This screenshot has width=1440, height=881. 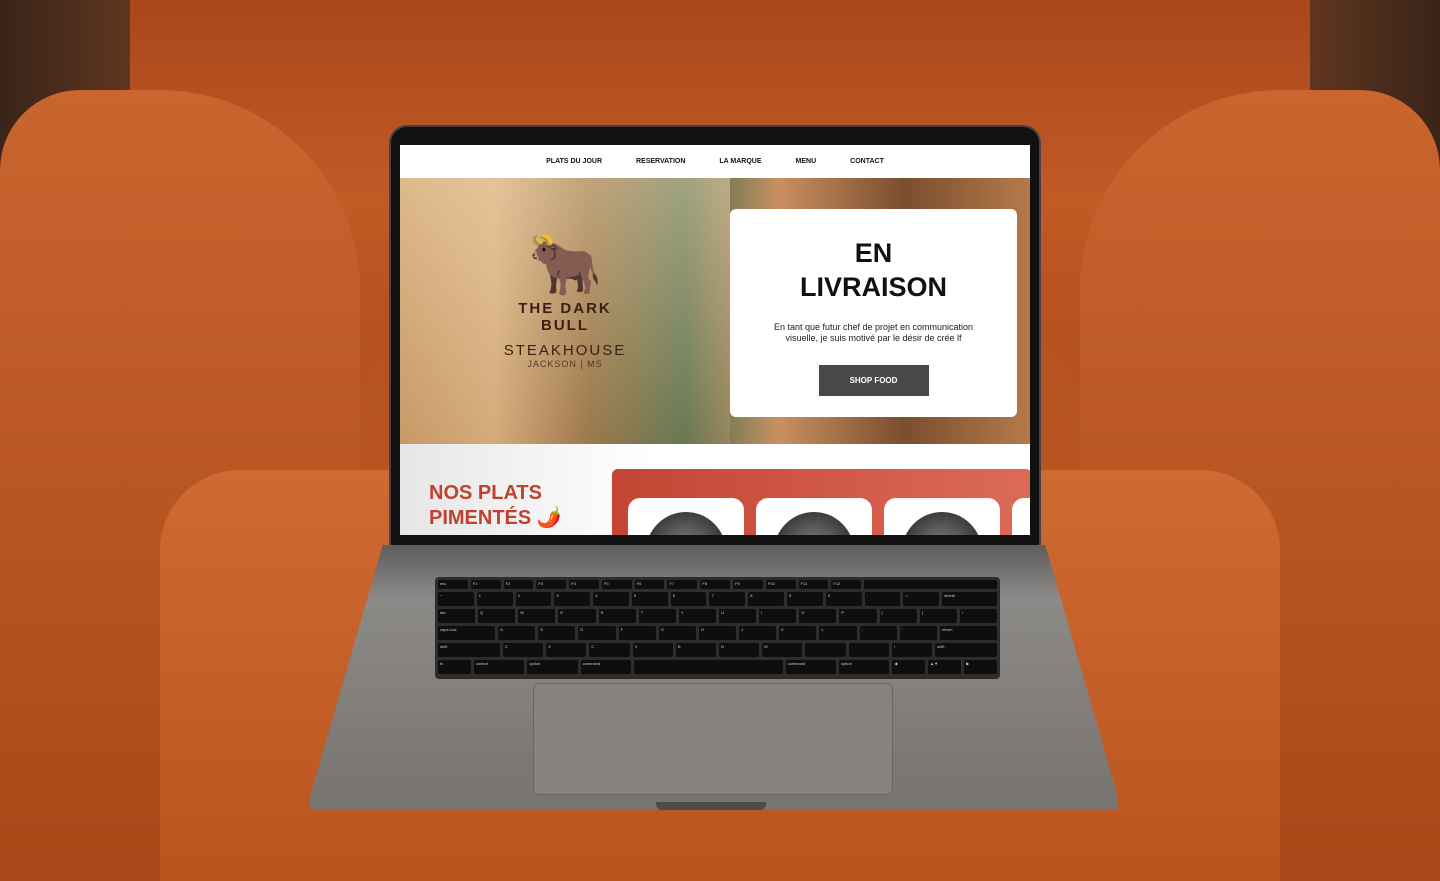 I want to click on key: P, so click(x=858, y=616).